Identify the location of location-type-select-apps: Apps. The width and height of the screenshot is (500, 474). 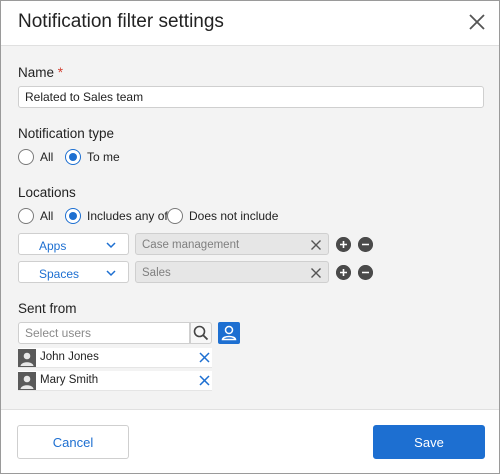
(73, 244).